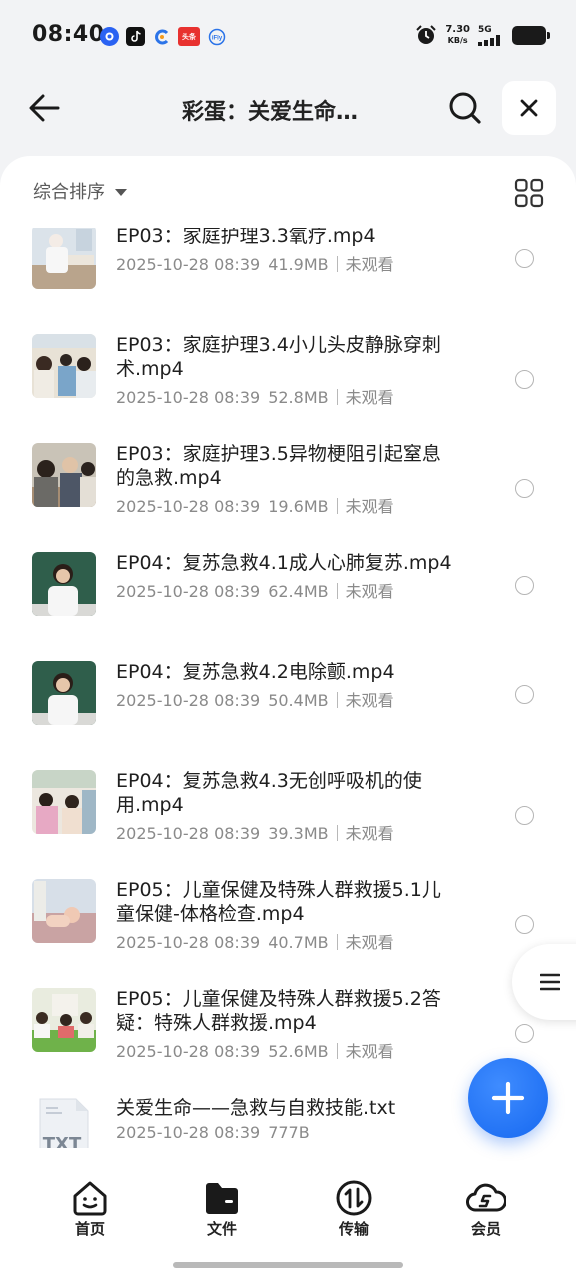 This screenshot has height=1280, width=576. I want to click on net-speed-unit: KB/s, so click(457, 40).